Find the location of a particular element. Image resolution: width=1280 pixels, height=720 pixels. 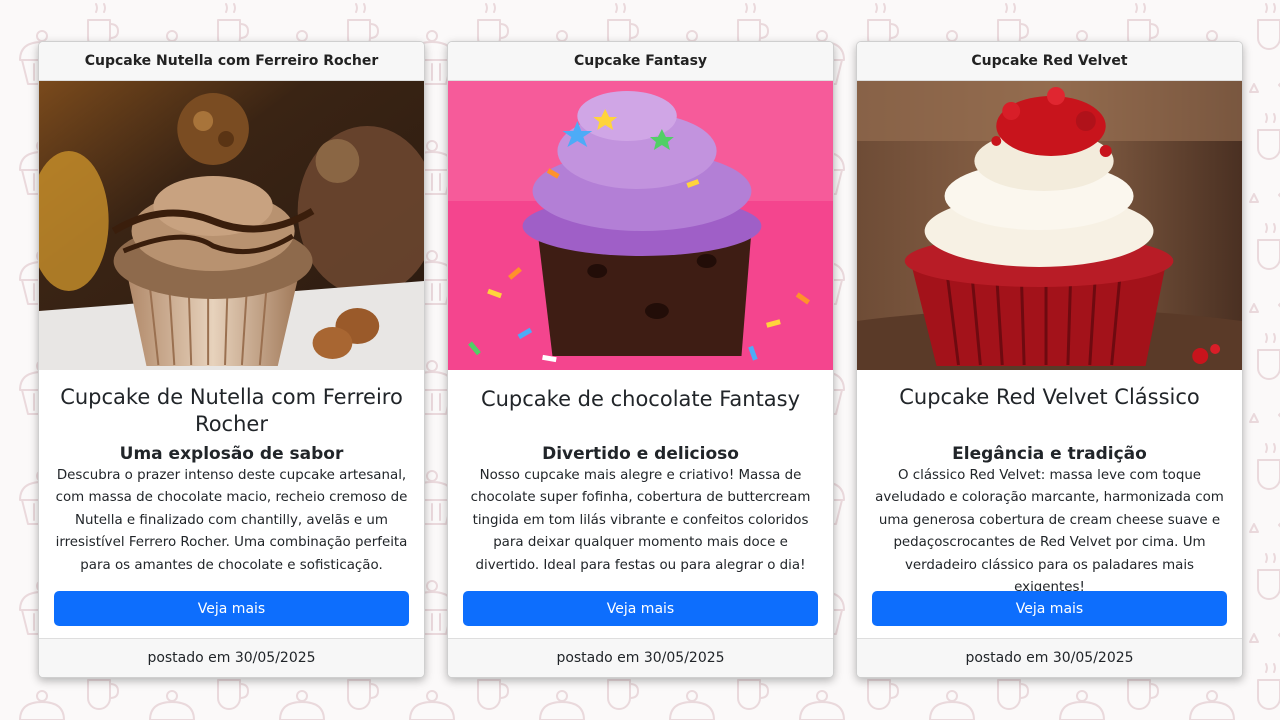

cupcake-nutella-ferrero-image is located at coordinates (231, 225).